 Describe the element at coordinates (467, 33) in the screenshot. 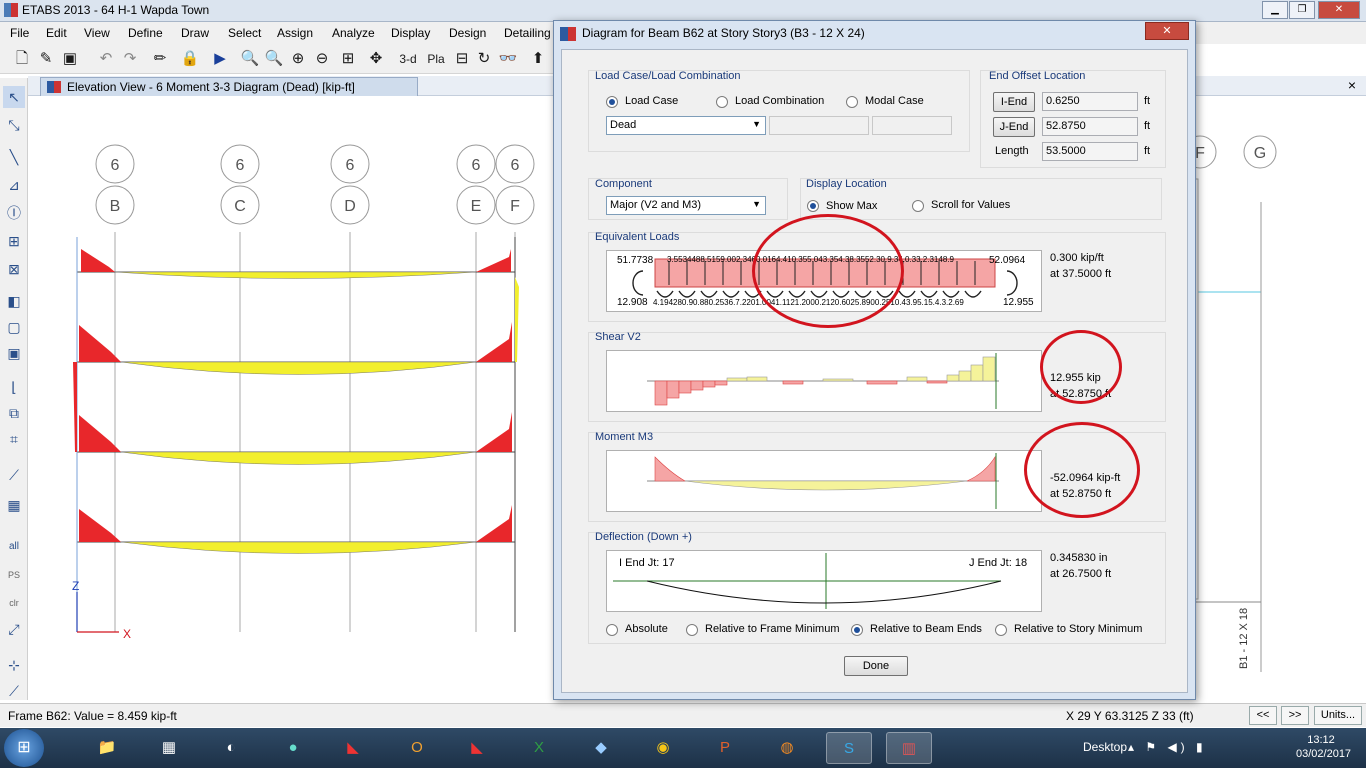

I see `menu-design: Design` at that location.